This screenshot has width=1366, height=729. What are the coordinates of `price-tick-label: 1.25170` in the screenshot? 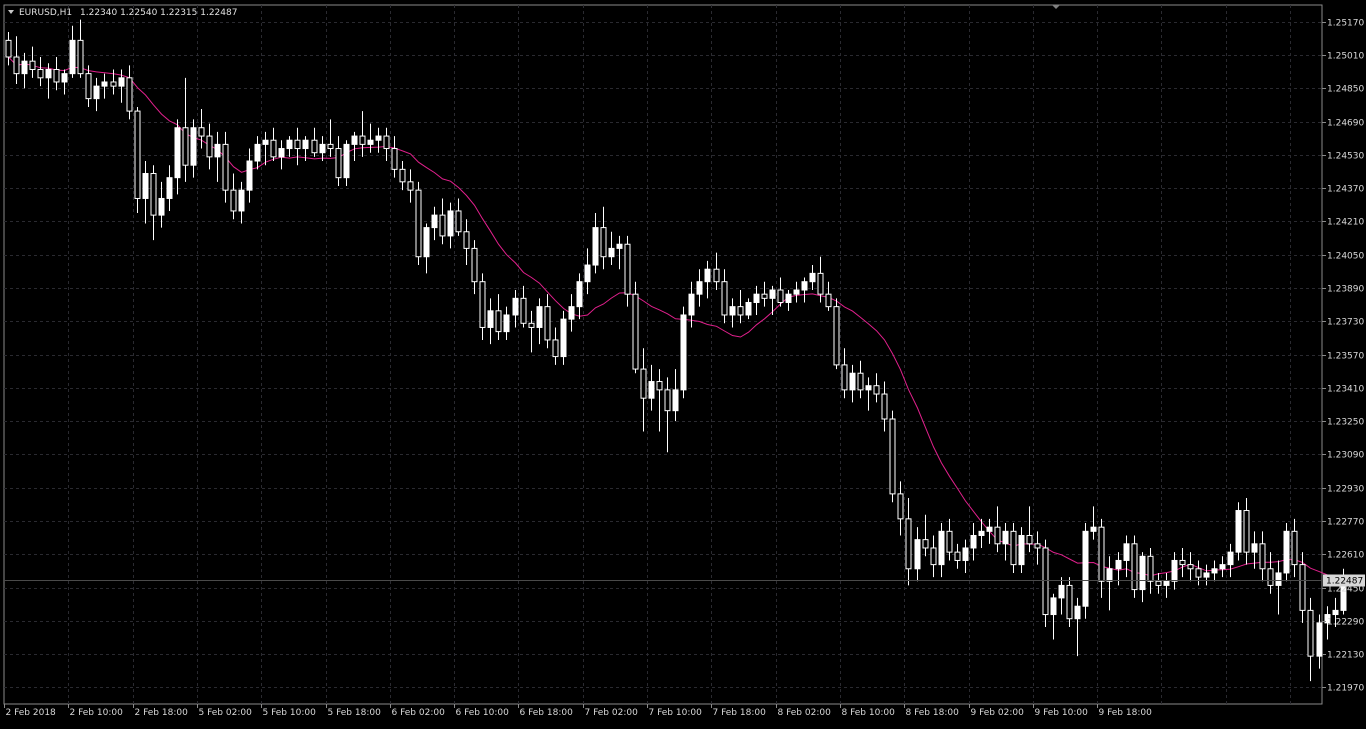 It's located at (1345, 24).